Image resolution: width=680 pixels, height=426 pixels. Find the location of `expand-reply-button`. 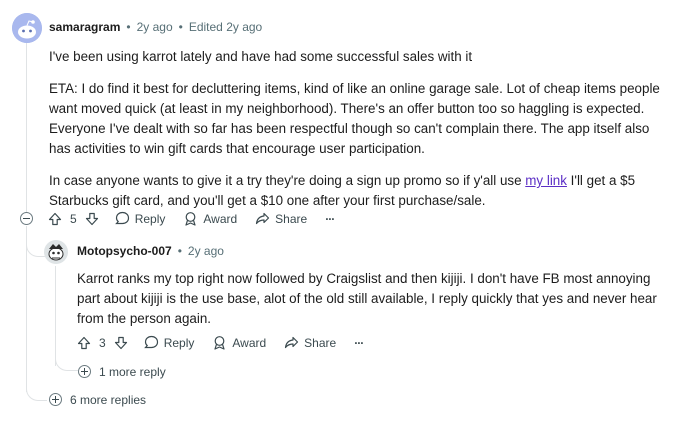

expand-reply-button is located at coordinates (84, 371).